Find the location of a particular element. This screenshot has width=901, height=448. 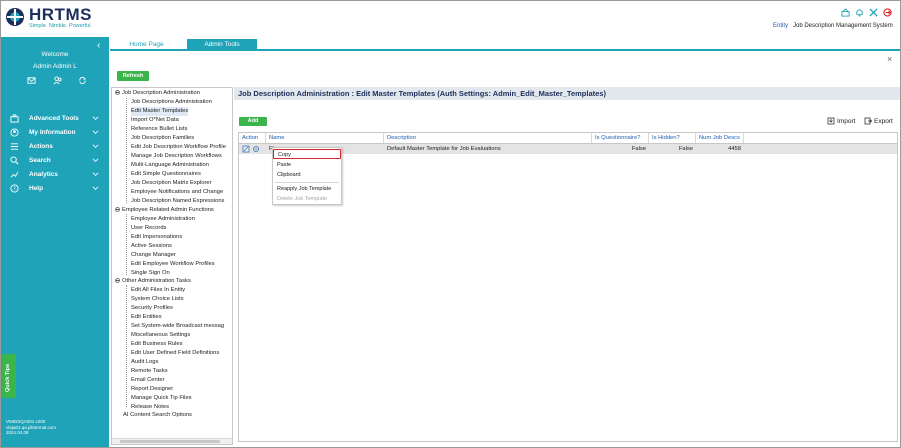

hrtms-logo: HRTMS Simple. Nimble. Powerful. is located at coordinates (48, 18).